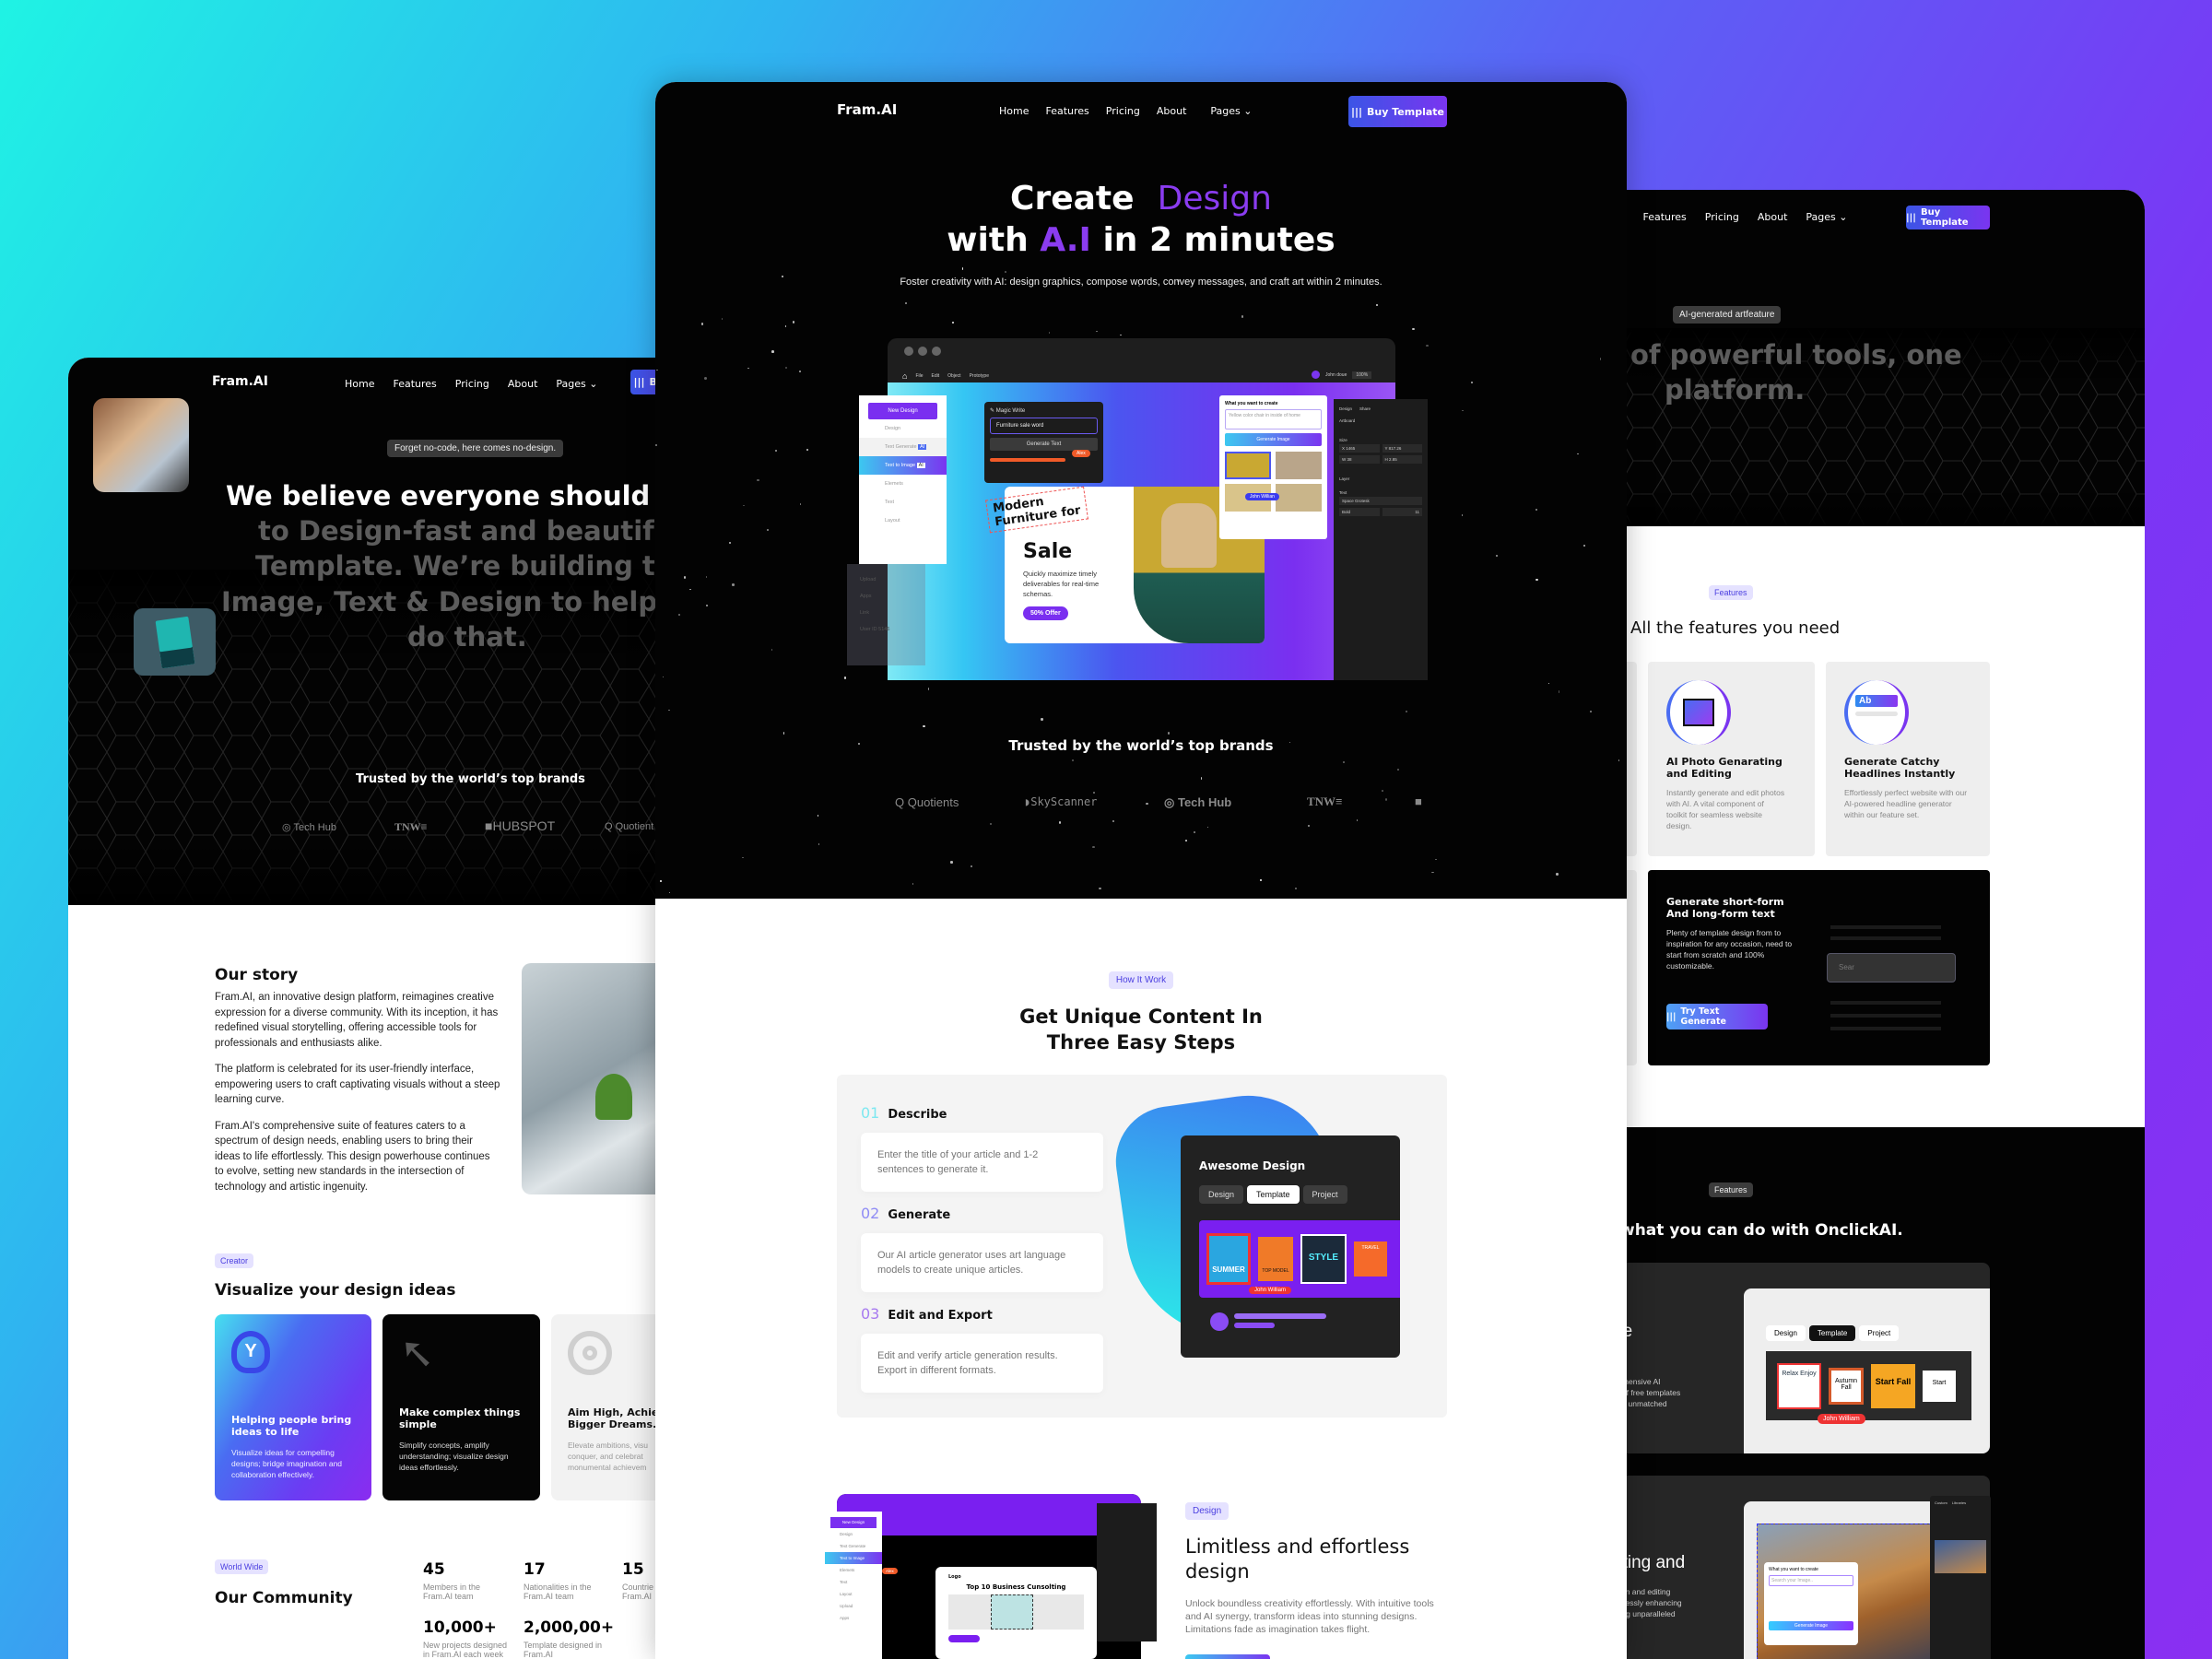  Describe the element at coordinates (1228, 1259) in the screenshot. I see `template-thumb: SUMMER` at that location.